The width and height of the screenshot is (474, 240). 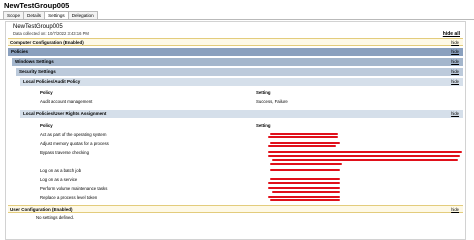 What do you see at coordinates (64, 152) in the screenshot?
I see `rights-row-policy: Bypass traverse checking` at bounding box center [64, 152].